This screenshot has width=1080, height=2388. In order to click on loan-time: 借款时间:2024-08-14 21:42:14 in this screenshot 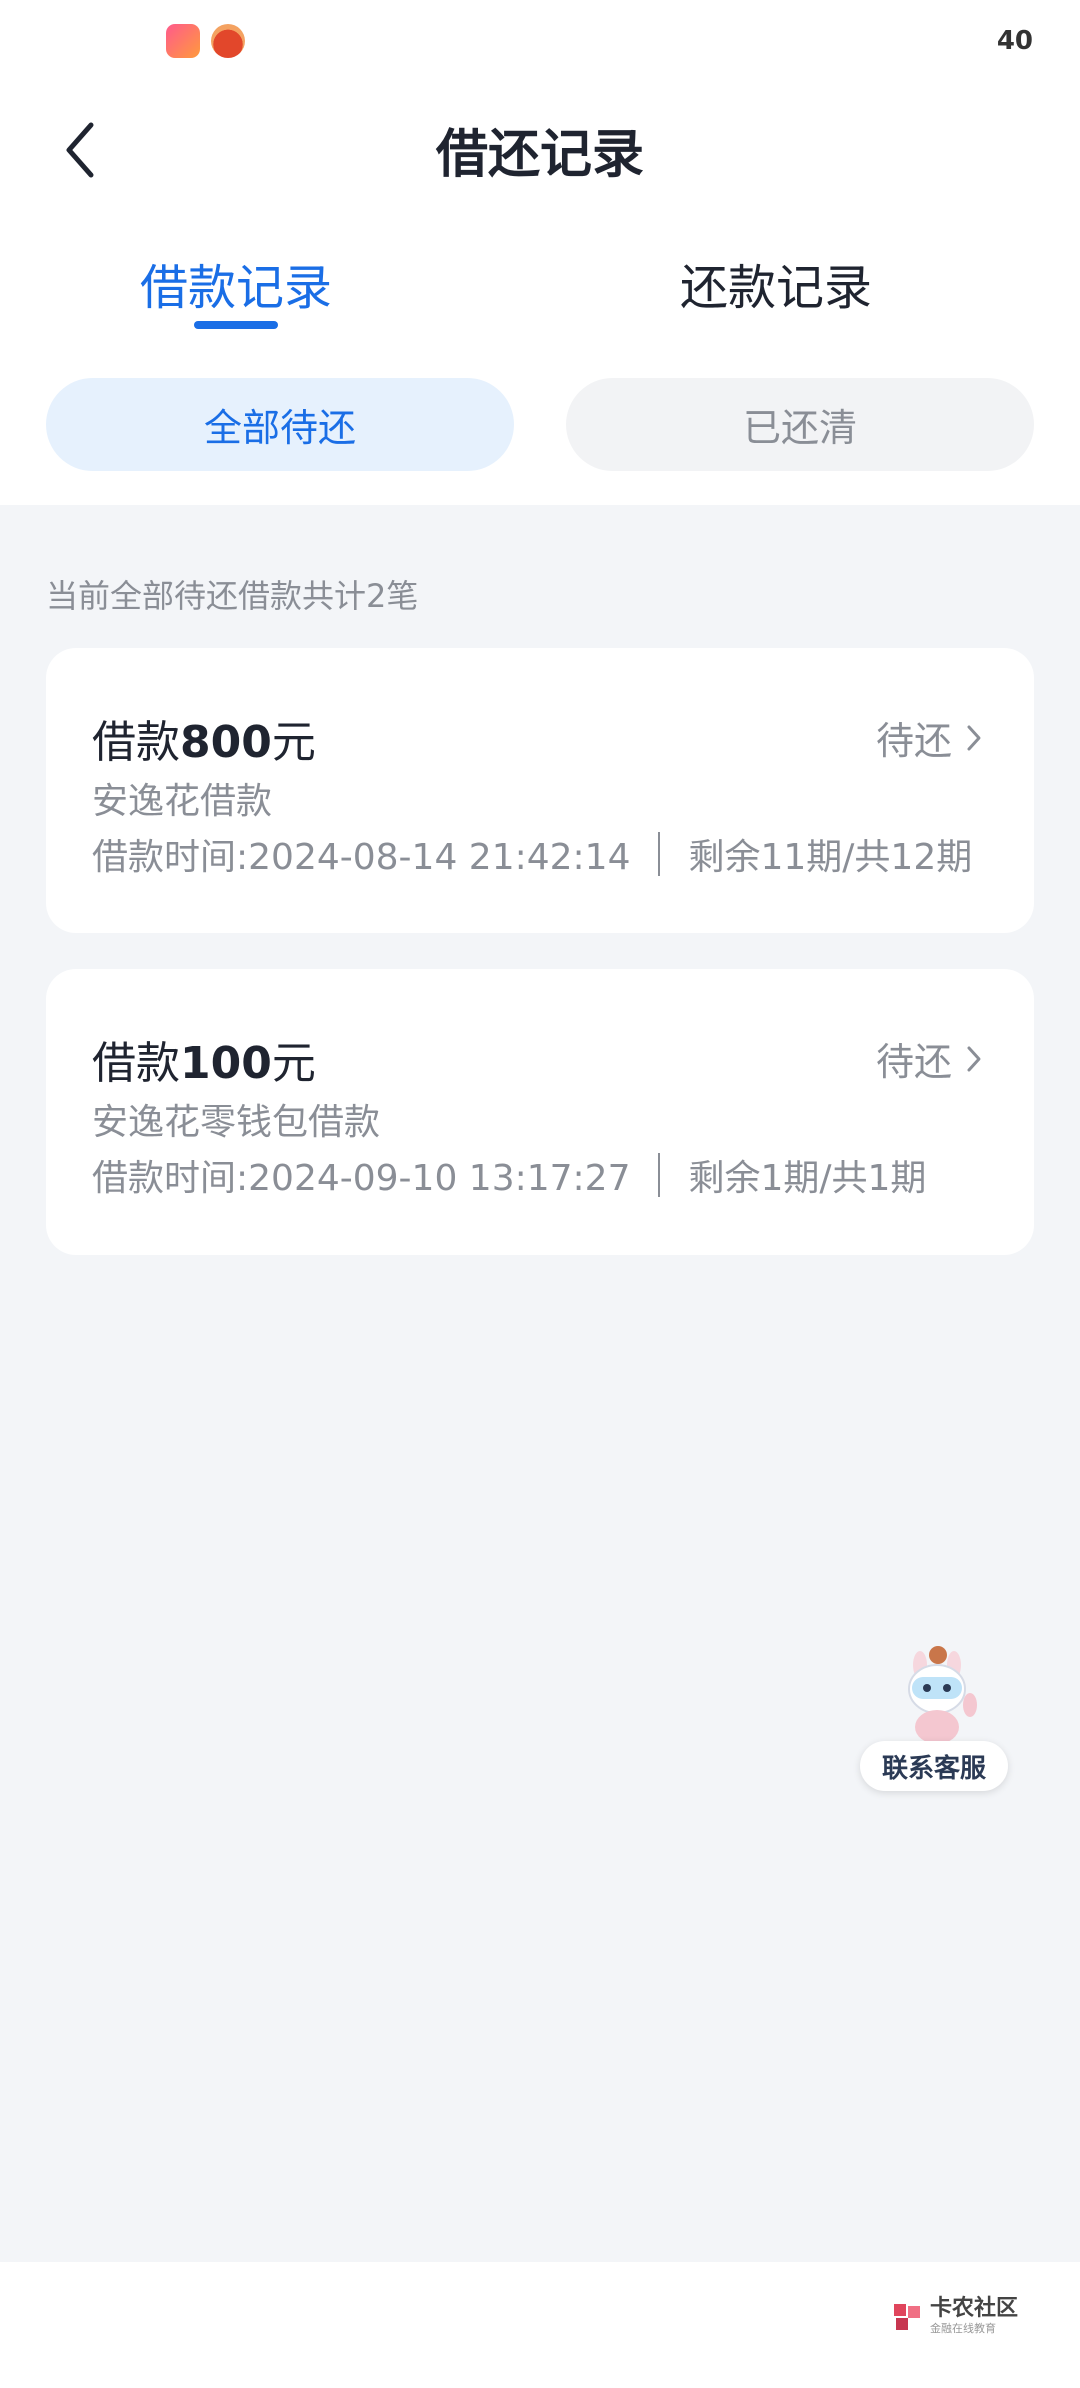, I will do `click(361, 857)`.